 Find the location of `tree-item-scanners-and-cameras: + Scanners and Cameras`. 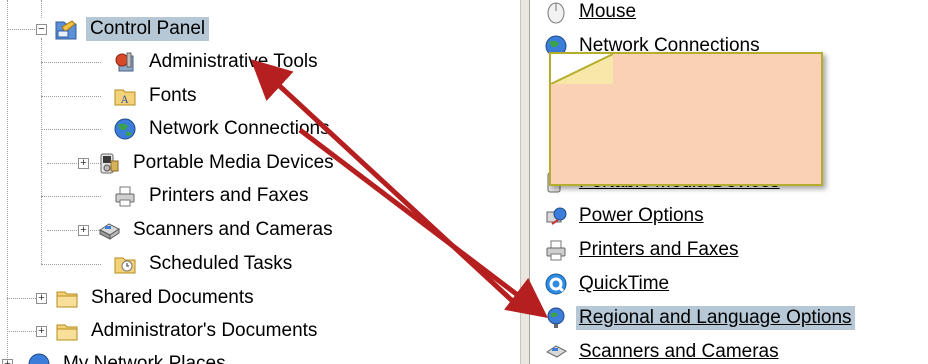

tree-item-scanners-and-cameras: + Scanners and Cameras is located at coordinates (207, 230).